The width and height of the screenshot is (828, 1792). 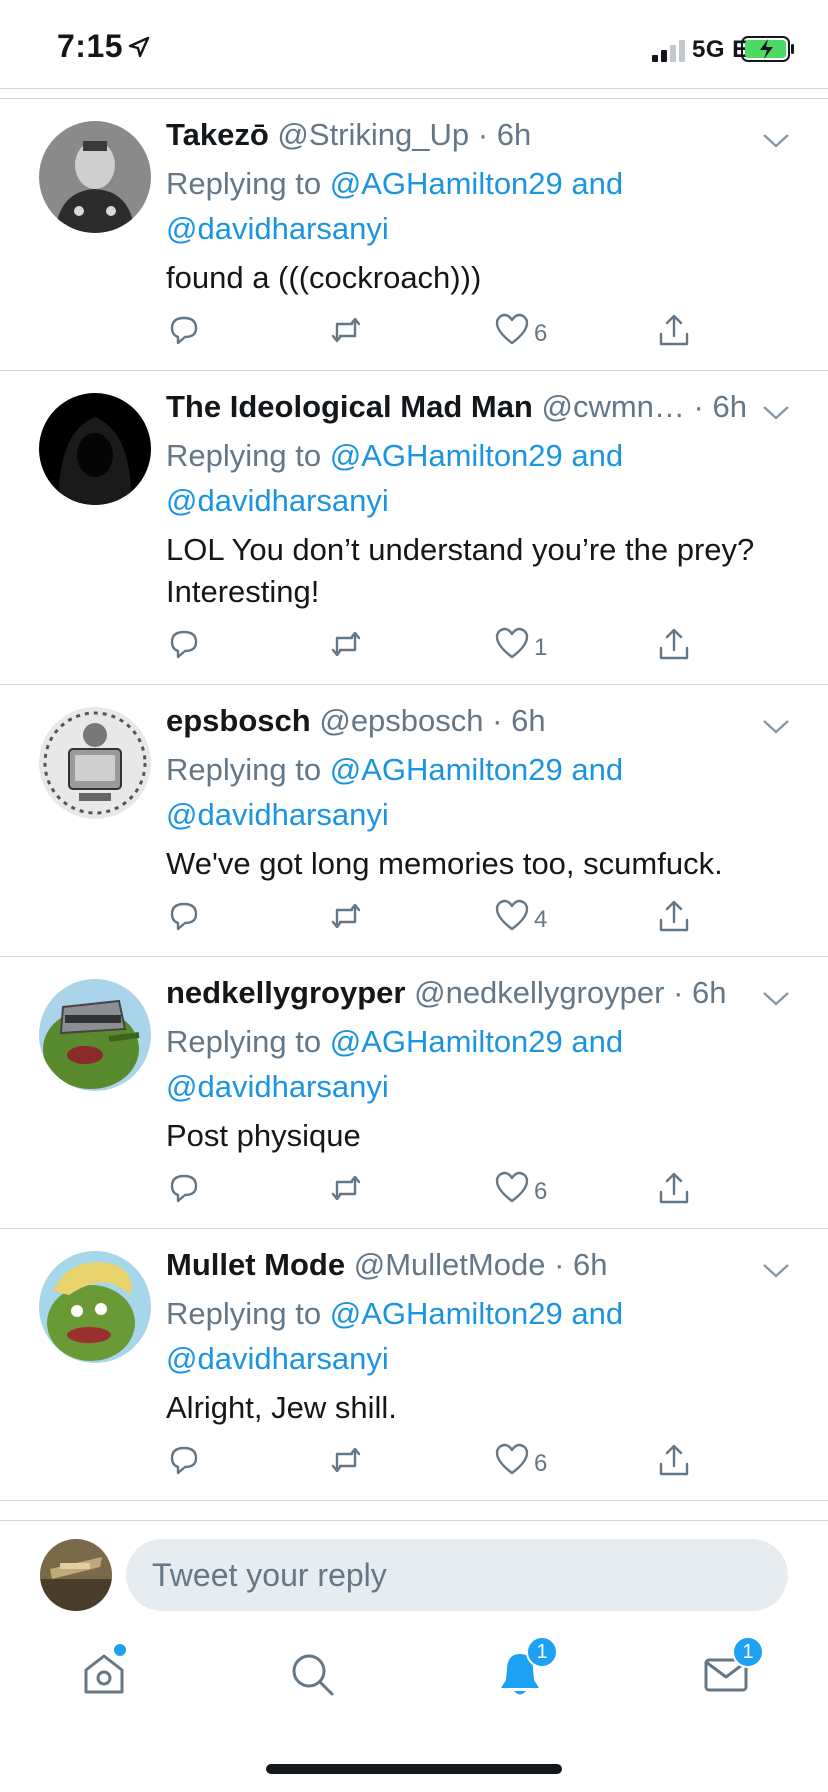 What do you see at coordinates (90, 46) in the screenshot?
I see `status-time: 7:15` at bounding box center [90, 46].